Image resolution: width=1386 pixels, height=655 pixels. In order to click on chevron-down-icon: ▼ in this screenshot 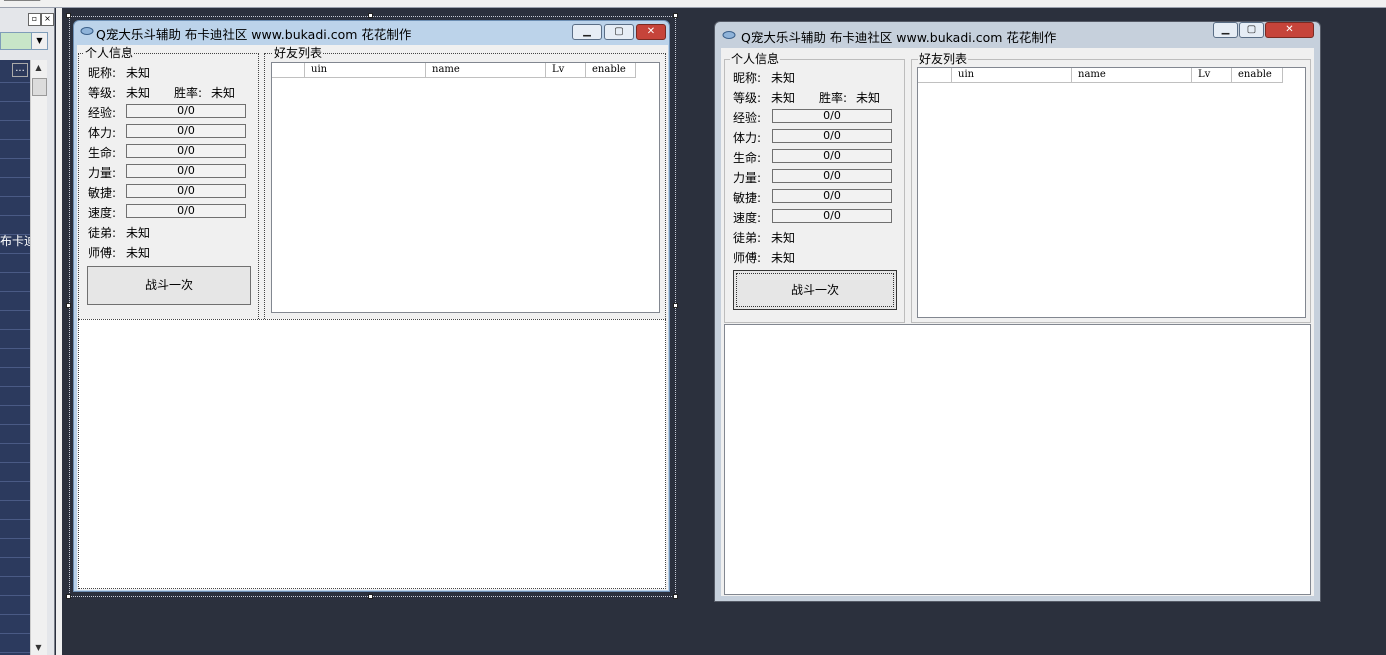, I will do `click(39, 41)`.